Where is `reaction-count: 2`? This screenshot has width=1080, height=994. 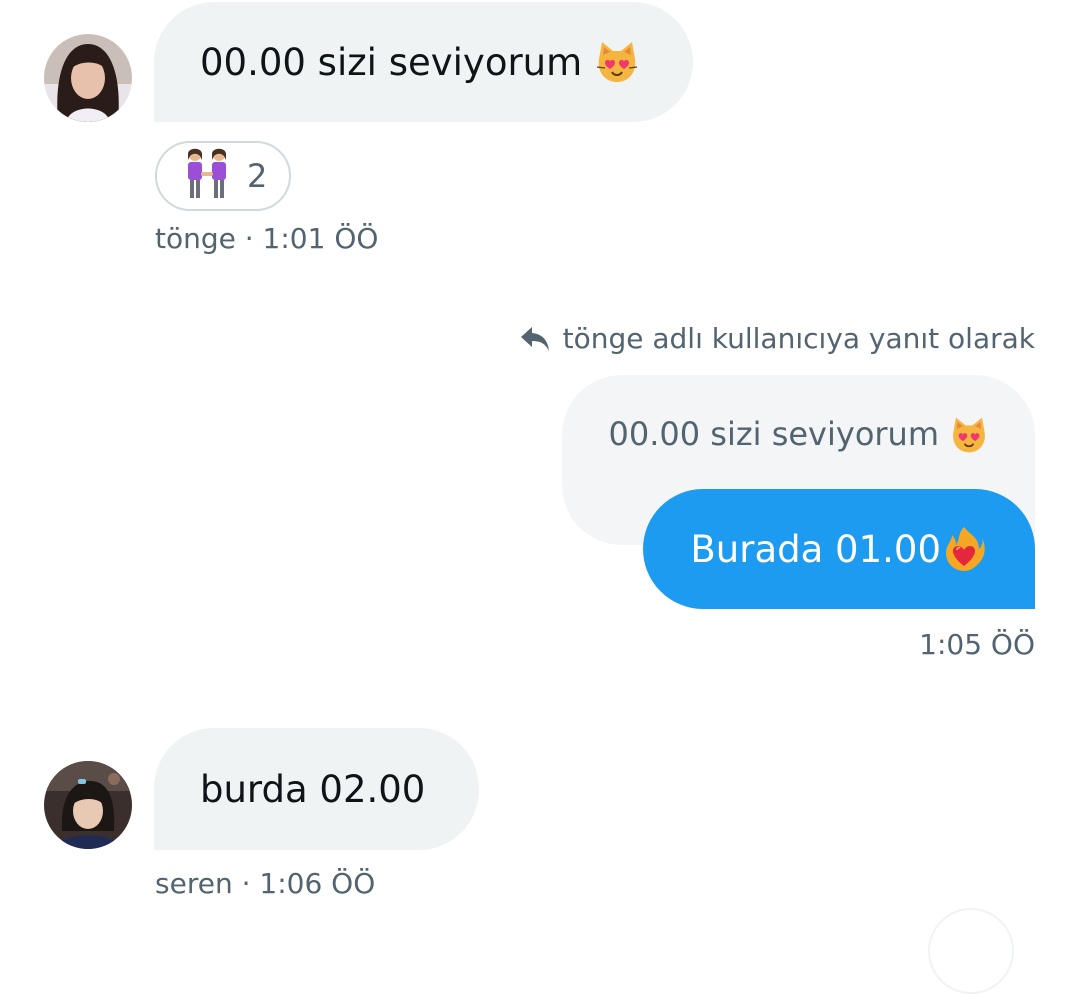 reaction-count: 2 is located at coordinates (257, 176).